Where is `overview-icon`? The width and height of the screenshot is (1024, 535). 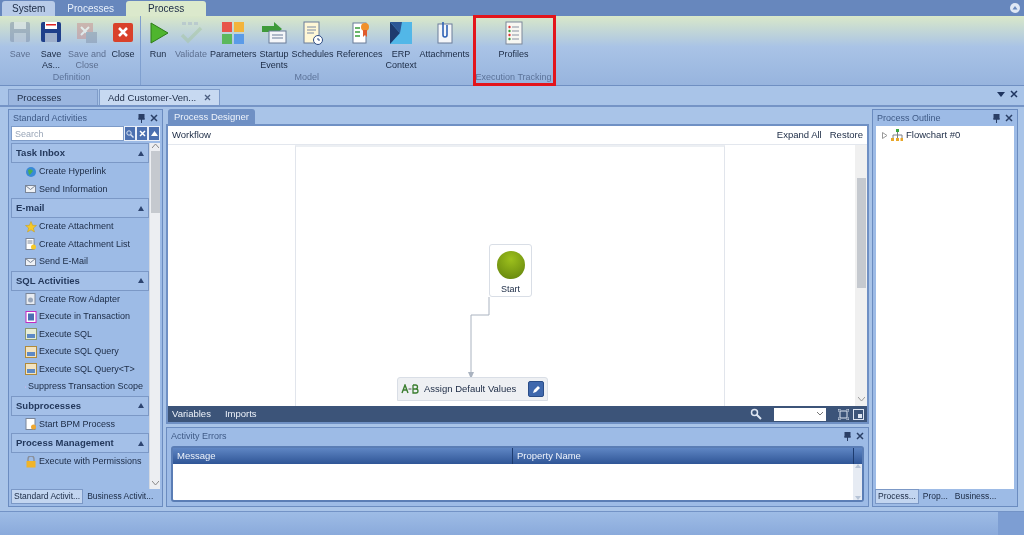
overview-icon is located at coordinates (858, 414).